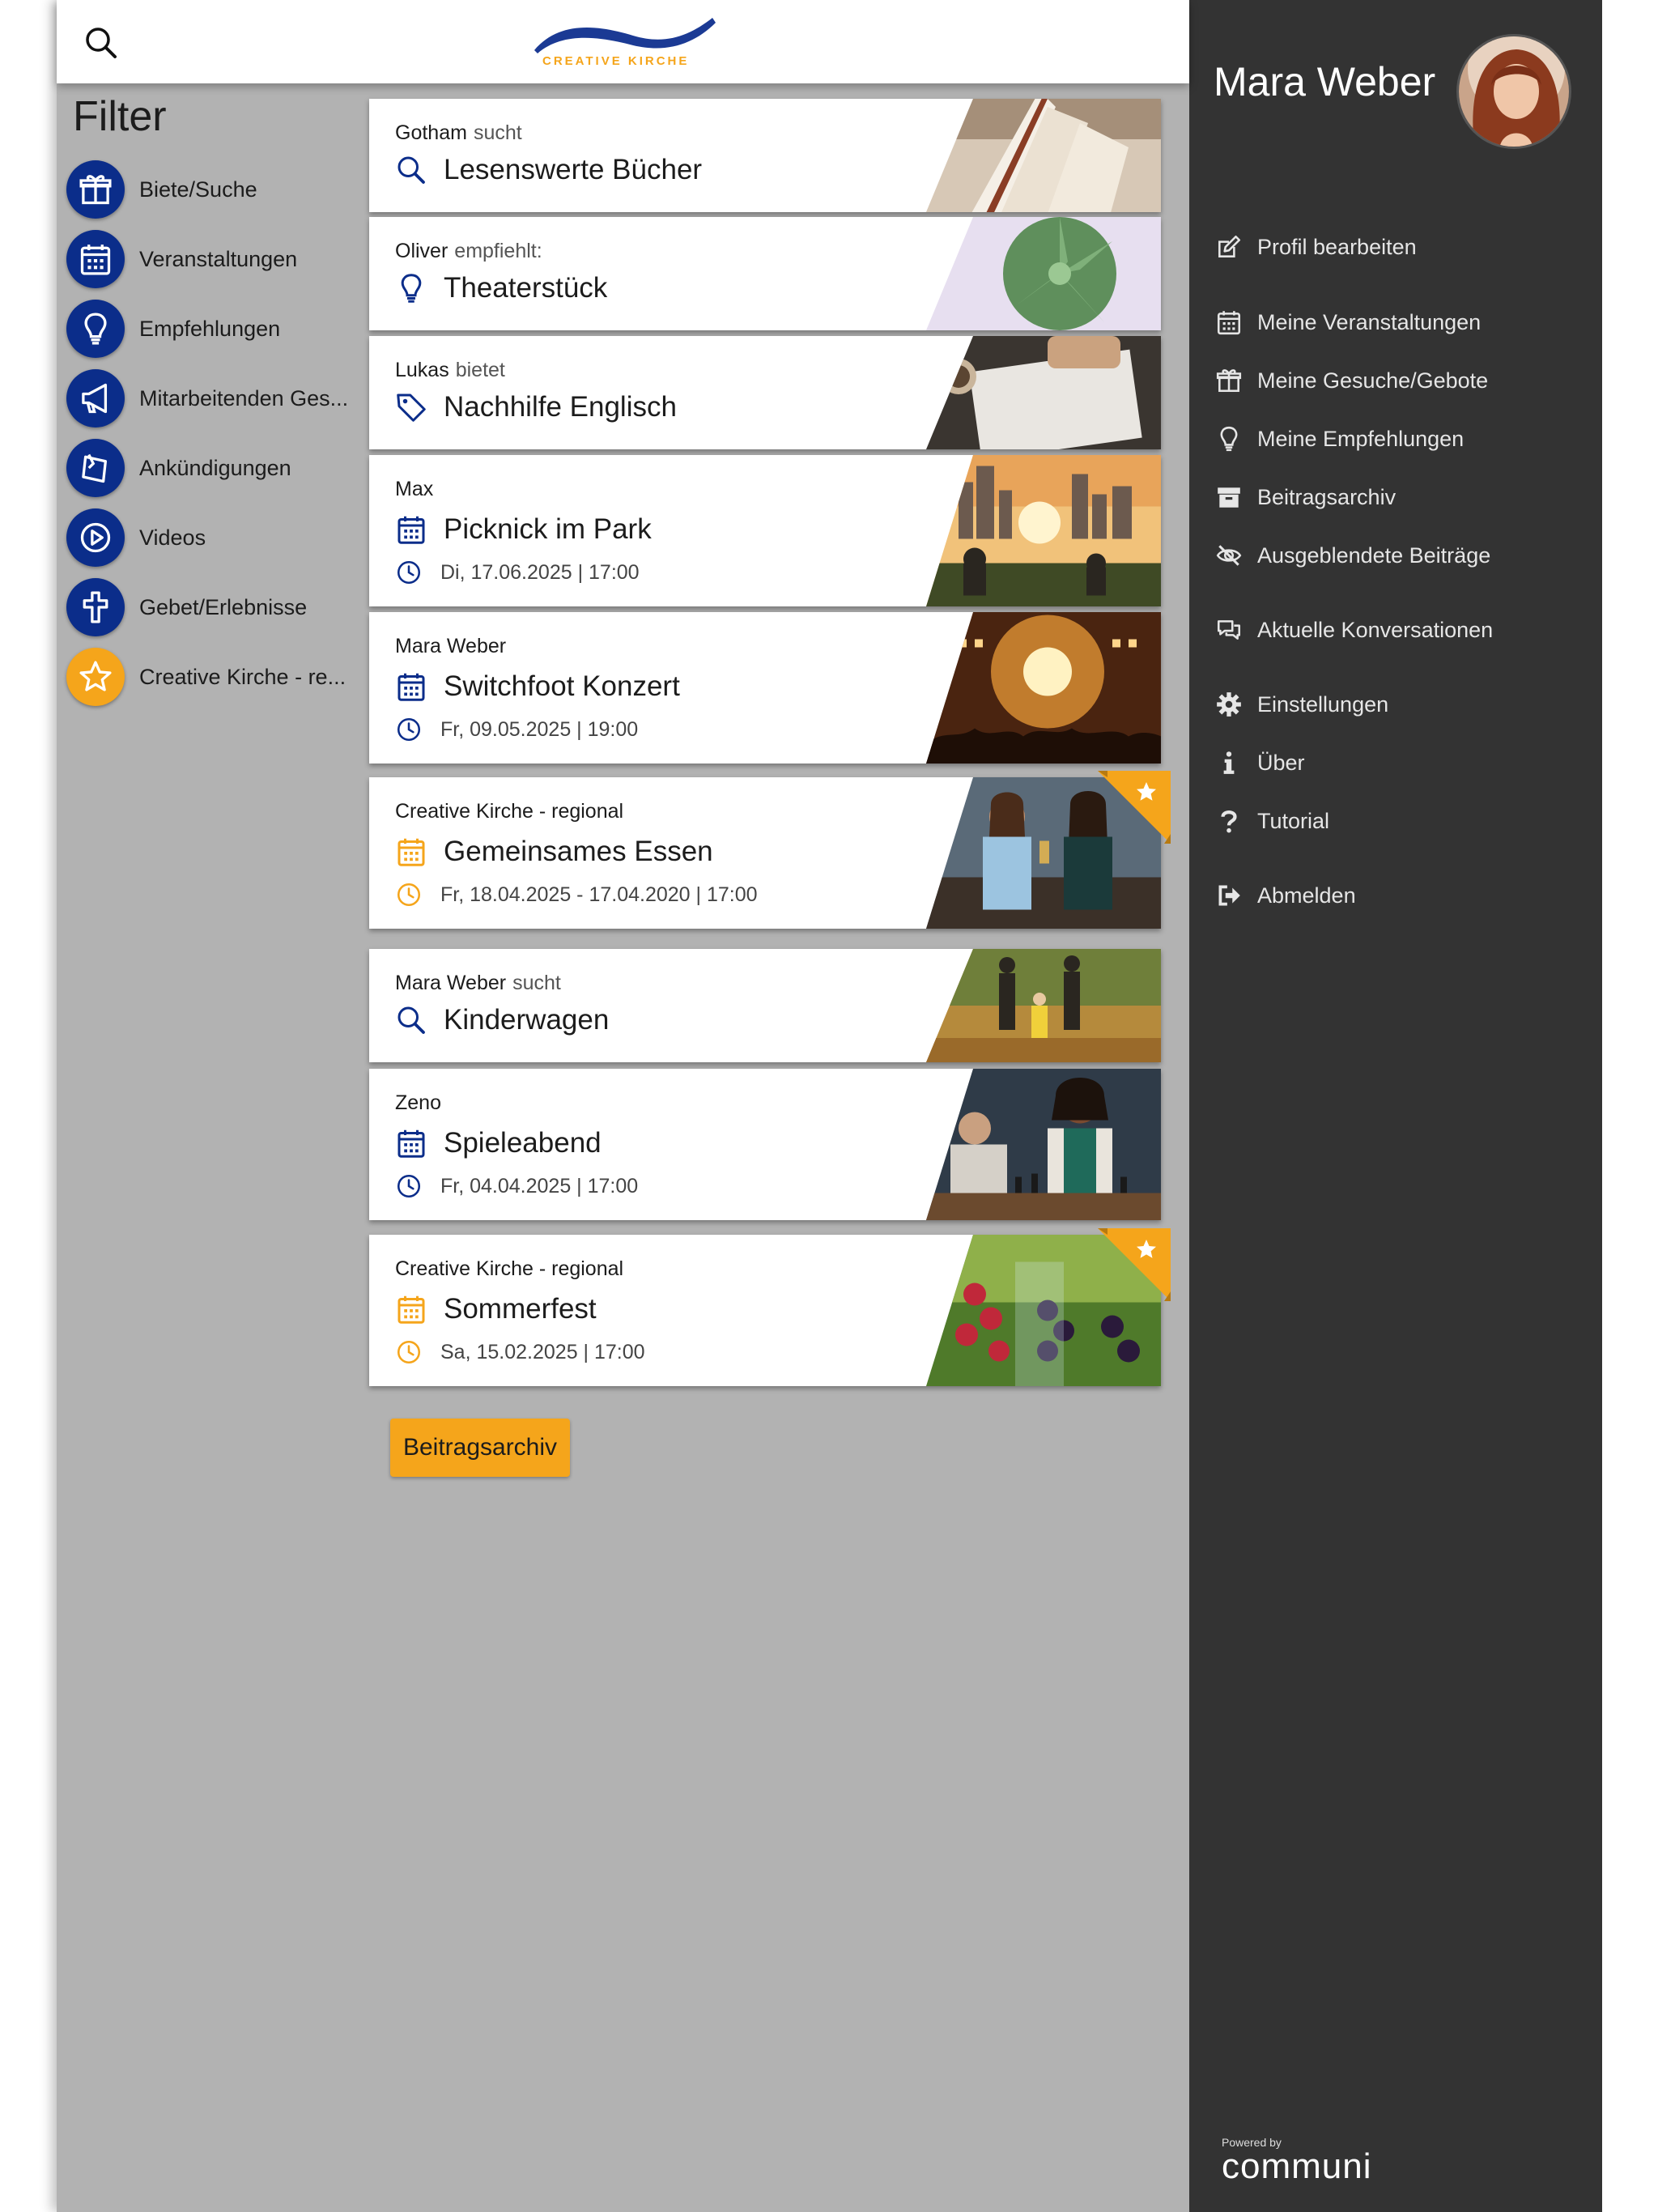  What do you see at coordinates (540, 572) in the screenshot?
I see `post-date: Di, 17.06.2025 | 17:00` at bounding box center [540, 572].